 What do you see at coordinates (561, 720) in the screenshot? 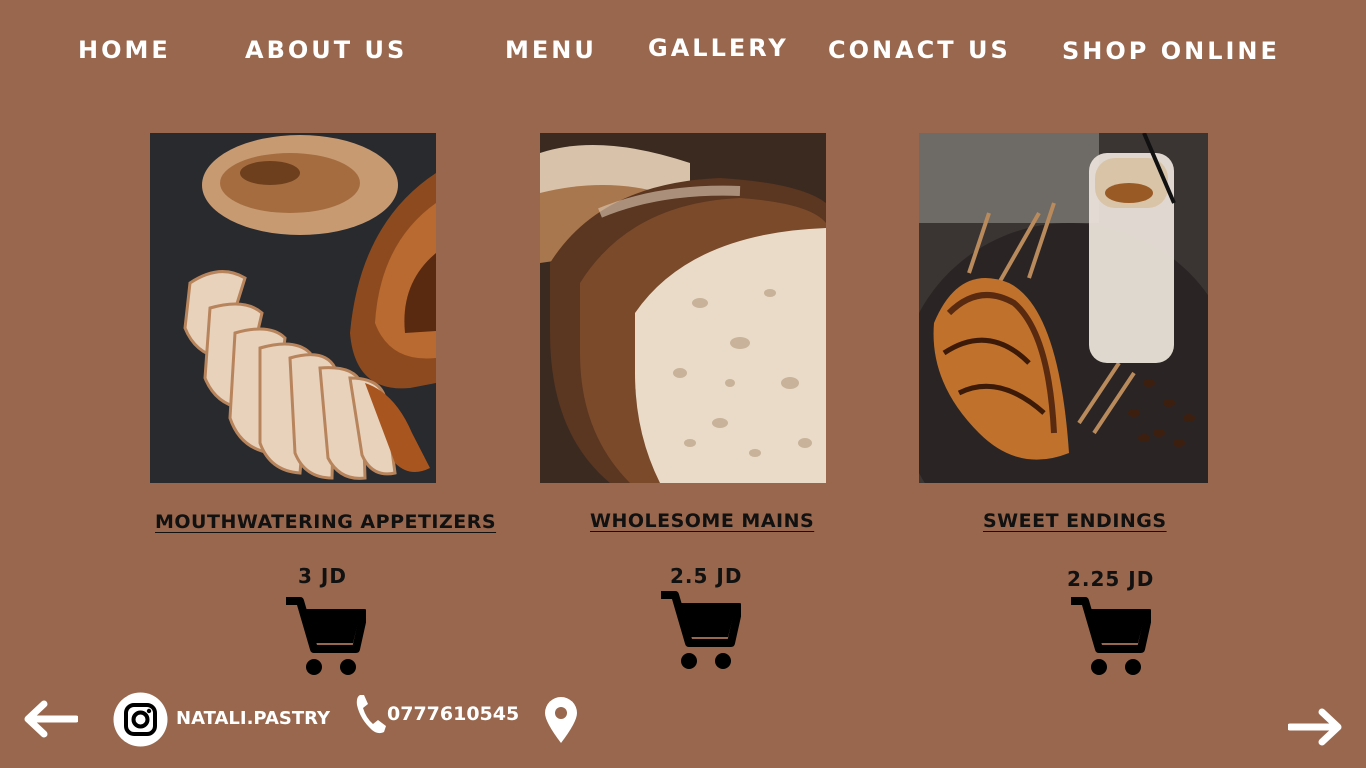
I see `location-pin-icon` at bounding box center [561, 720].